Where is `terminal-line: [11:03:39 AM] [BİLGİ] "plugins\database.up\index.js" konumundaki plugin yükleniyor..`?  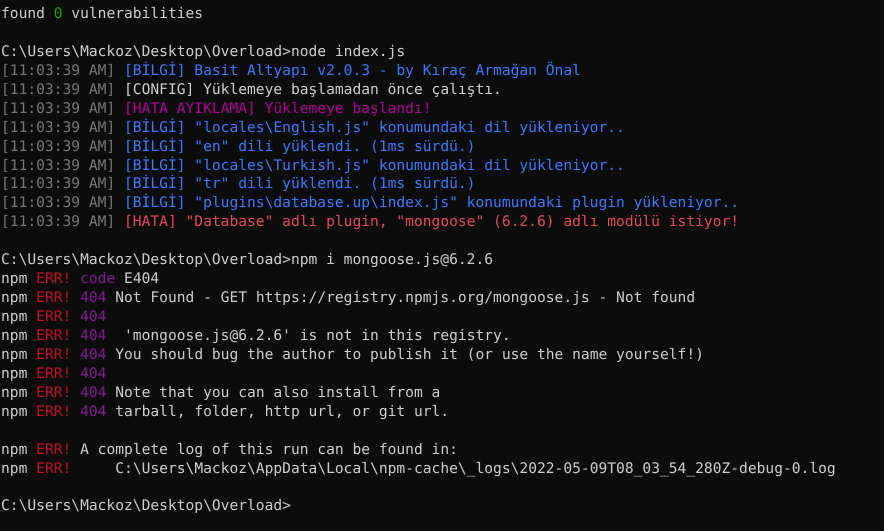
terminal-line: [11:03:39 AM] [BİLGİ] "plugins\database.up\index.js" konumundaki plugin yükleniyor.. is located at coordinates (370, 204).